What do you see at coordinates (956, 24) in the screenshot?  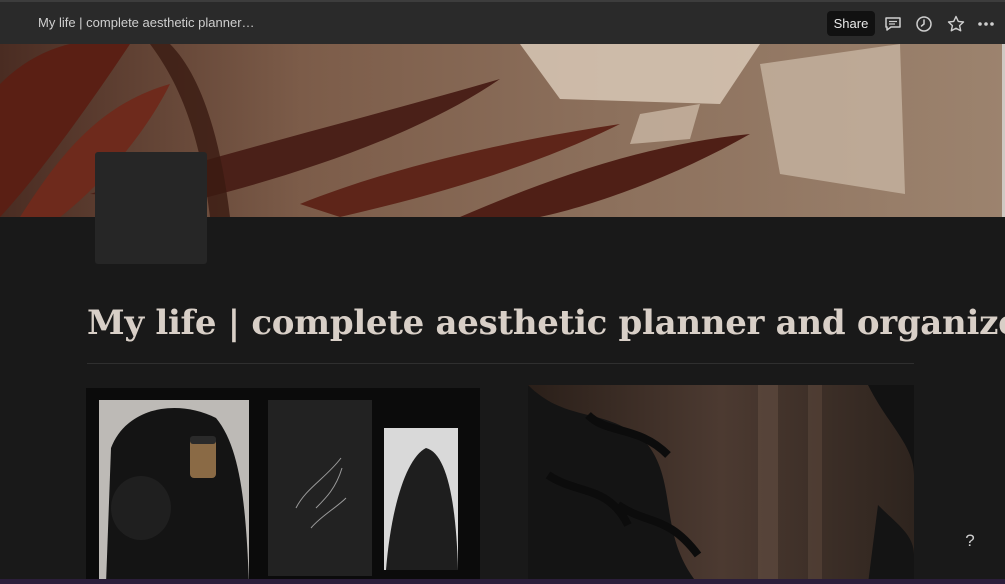 I see `star-favorite-icon` at bounding box center [956, 24].